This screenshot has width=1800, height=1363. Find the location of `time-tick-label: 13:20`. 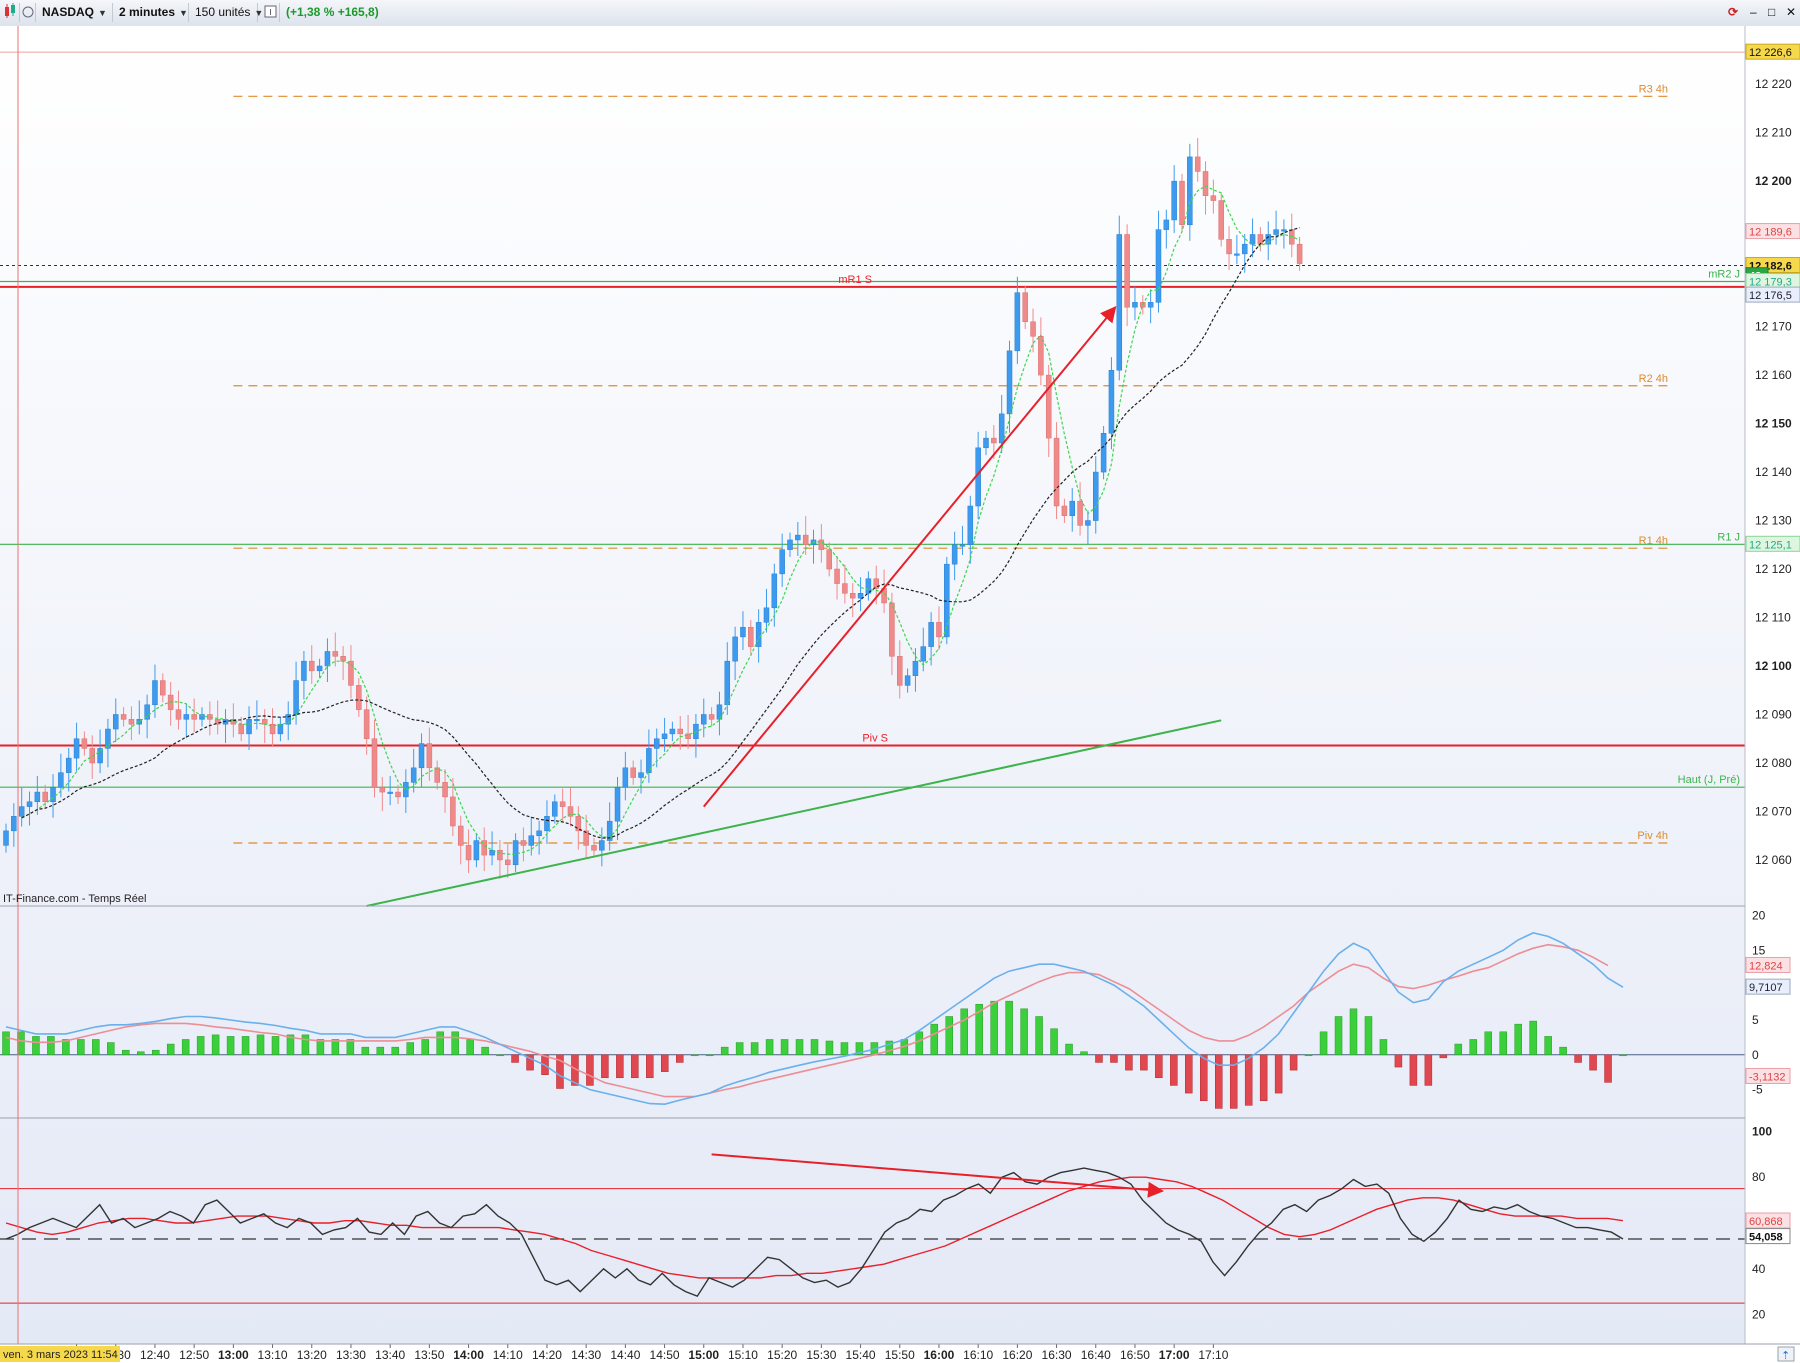

time-tick-label: 13:20 is located at coordinates (312, 1355).